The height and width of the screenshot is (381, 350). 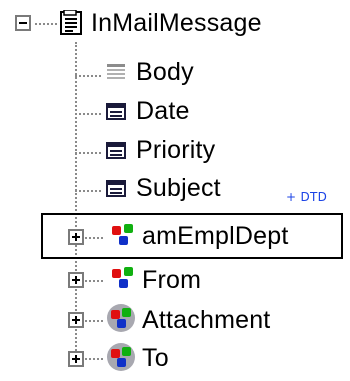 I want to click on text-element-icon, so click(x=116, y=73).